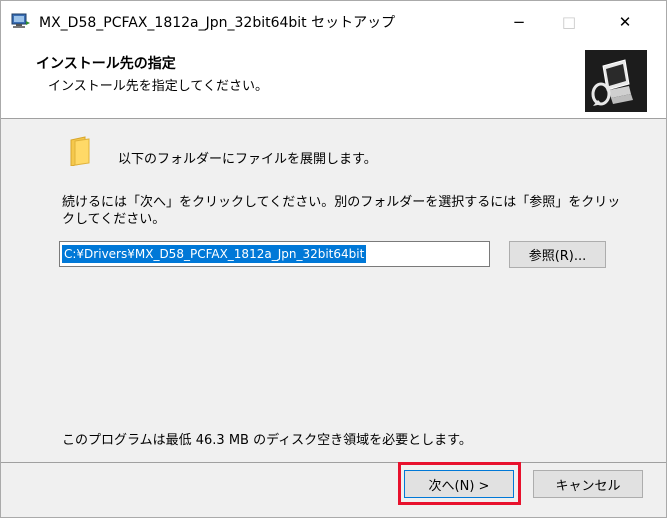  I want to click on page-title: インストール先の指定, so click(106, 64).